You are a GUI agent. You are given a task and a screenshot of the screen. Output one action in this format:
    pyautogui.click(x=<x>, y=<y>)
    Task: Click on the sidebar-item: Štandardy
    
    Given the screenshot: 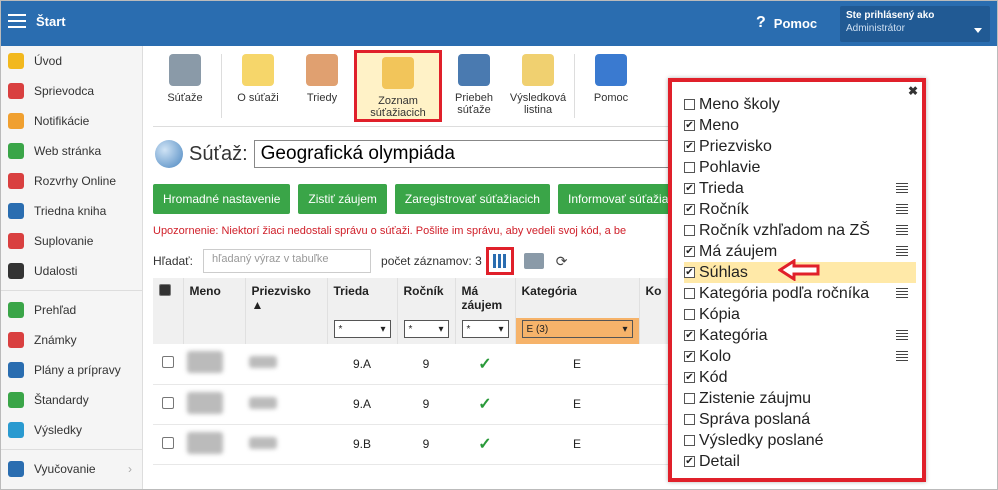 What is the action you would take?
    pyautogui.click(x=71, y=400)
    